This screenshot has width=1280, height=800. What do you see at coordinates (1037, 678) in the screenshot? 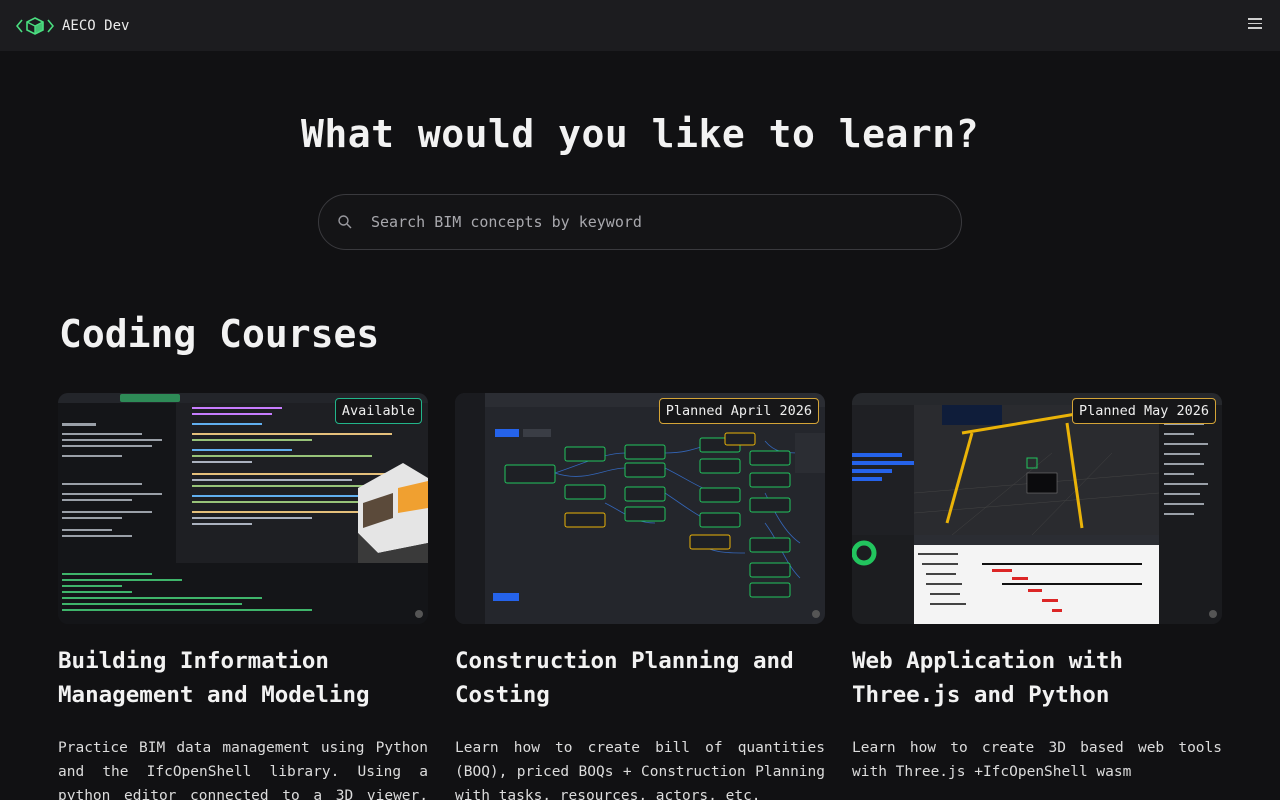
I see `course-title: Web Application with Three.js and Python` at bounding box center [1037, 678].